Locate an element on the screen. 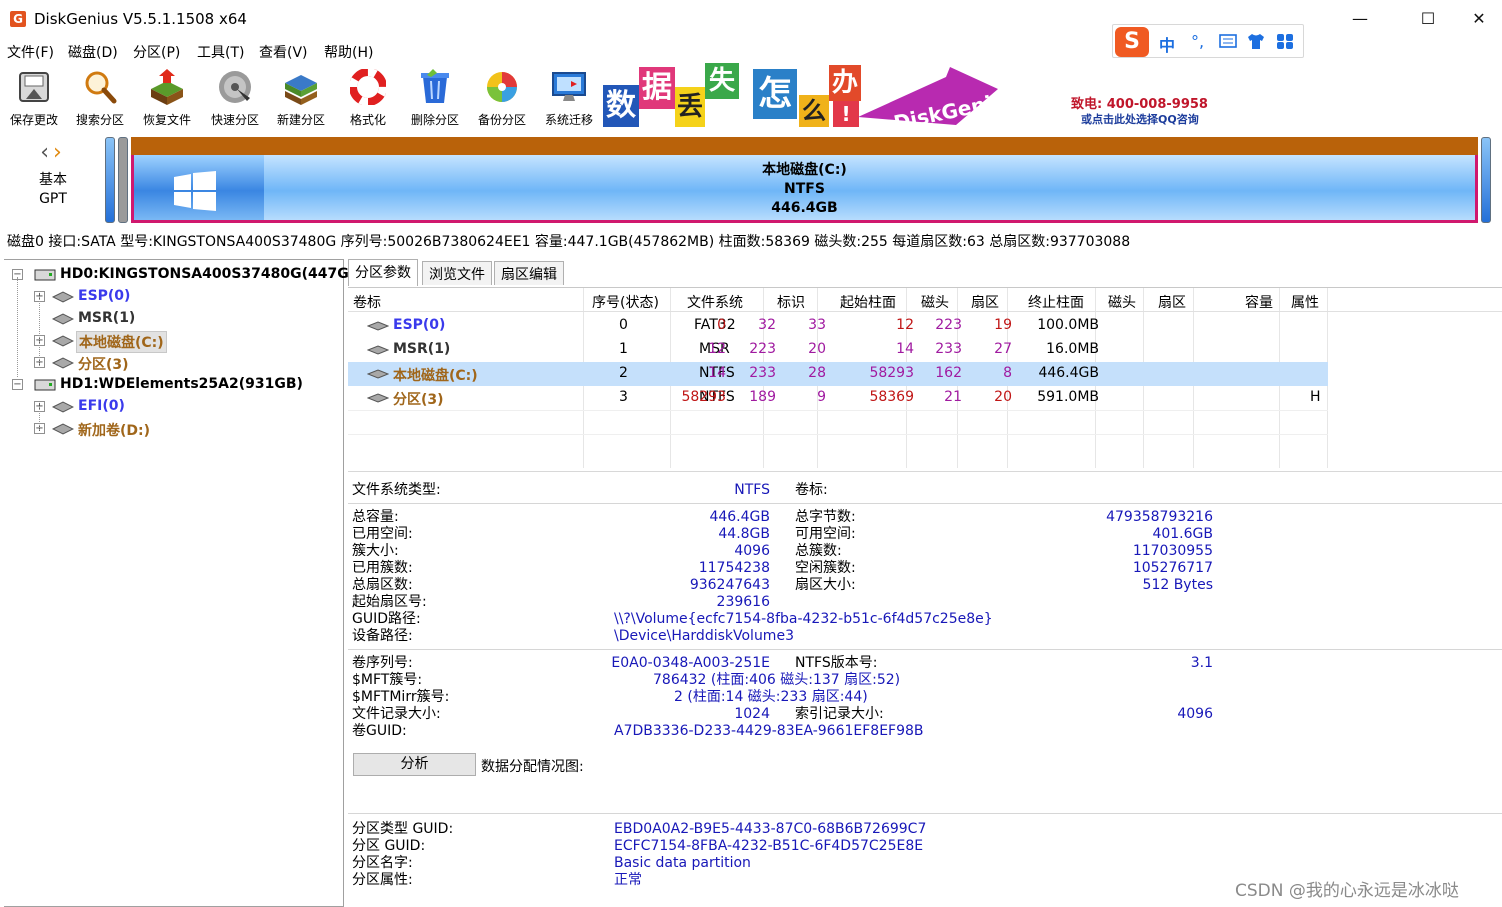  tree-label: HD1:WDElements25A2(931GB) is located at coordinates (181, 384).